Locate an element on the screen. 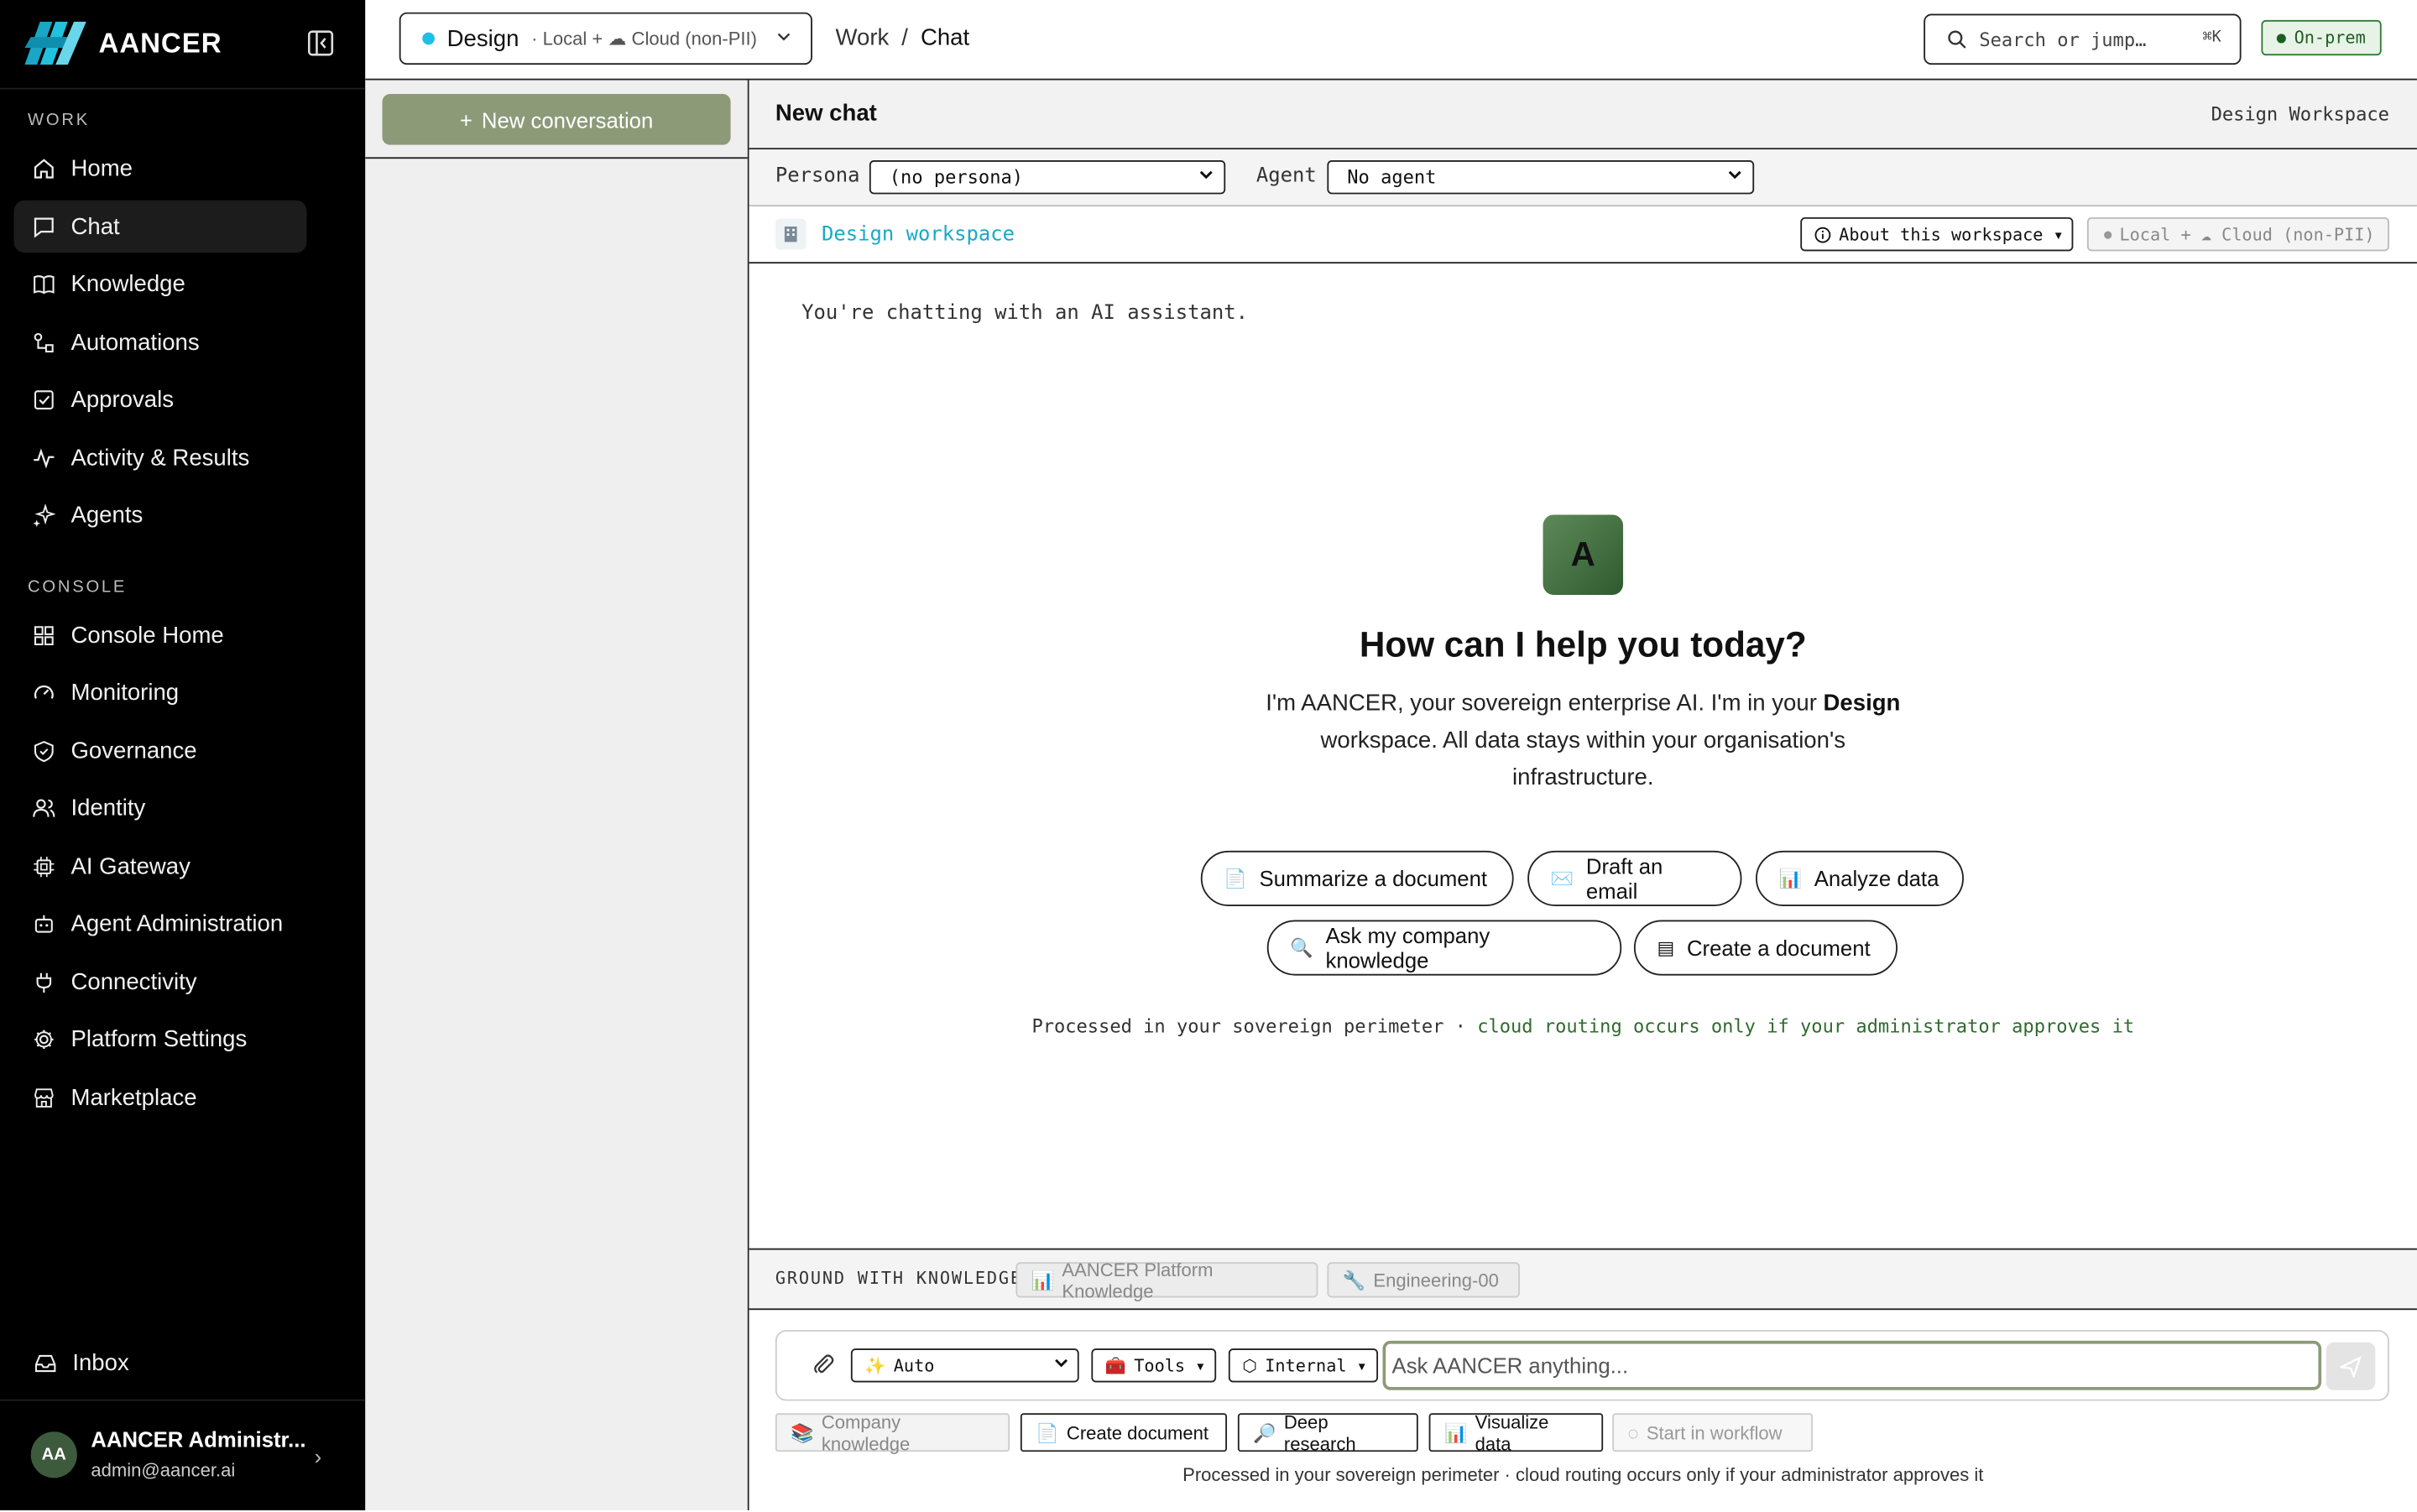 Image resolution: width=2417 pixels, height=1512 pixels. magnifier-icon: 🔎 is located at coordinates (1264, 1432).